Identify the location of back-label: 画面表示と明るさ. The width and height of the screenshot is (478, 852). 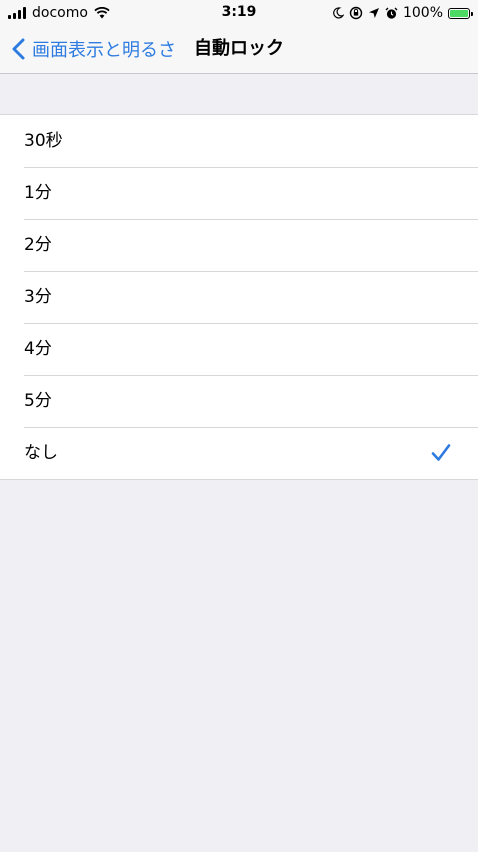
(104, 50).